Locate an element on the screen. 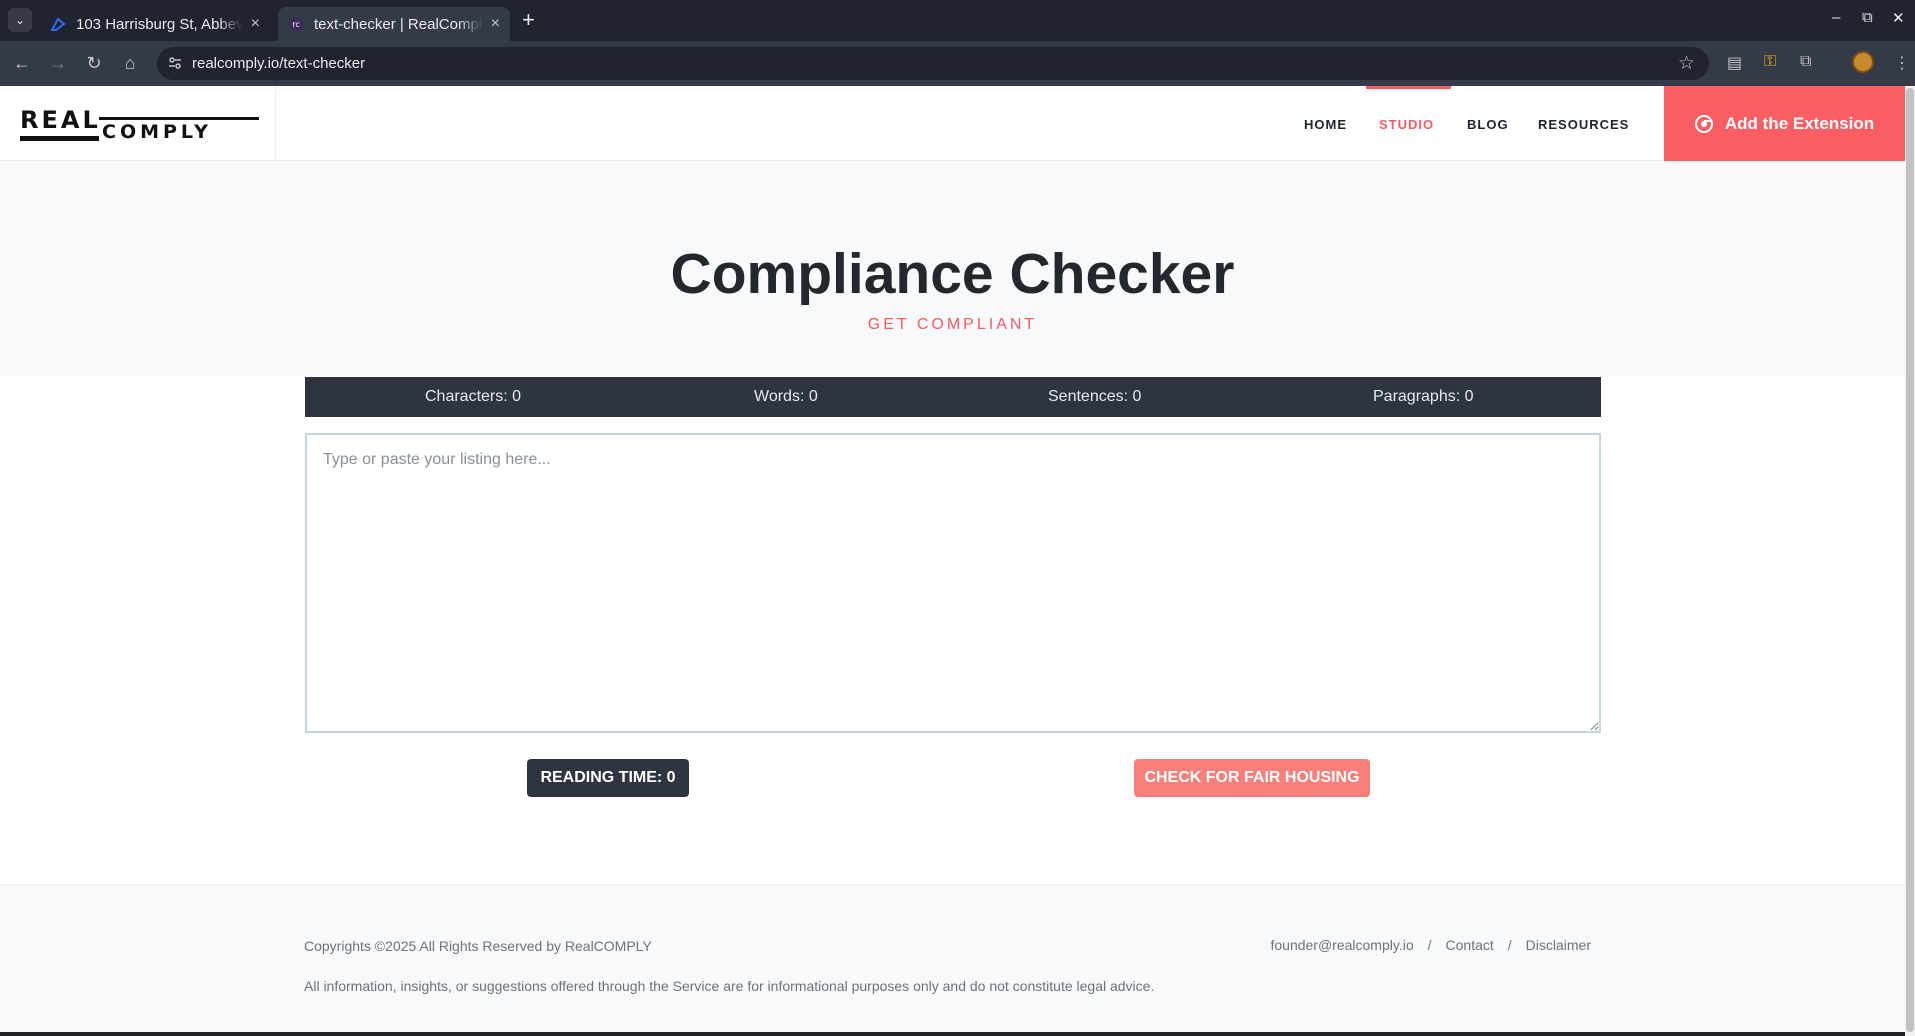 The image size is (1915, 1036). bookmark-star-icon: ☆ is located at coordinates (1686, 63).